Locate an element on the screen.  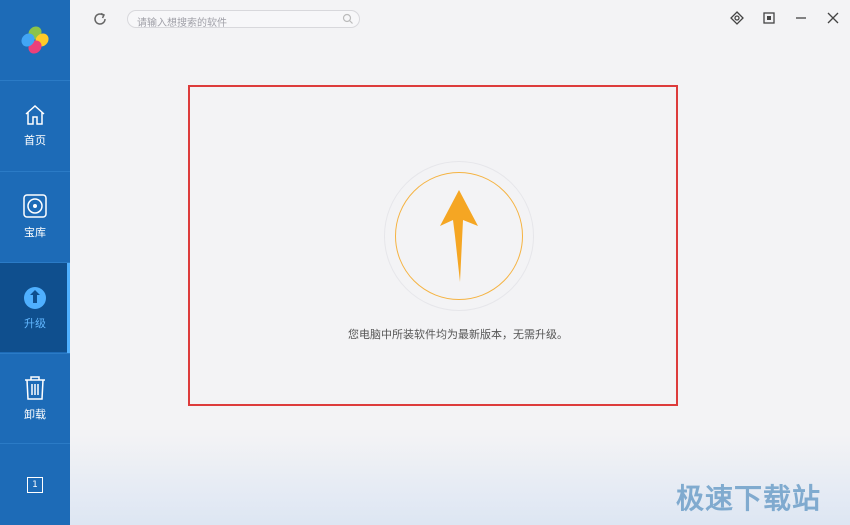
sidebar-item-uninstall: 卸载 is located at coordinates (35, 398).